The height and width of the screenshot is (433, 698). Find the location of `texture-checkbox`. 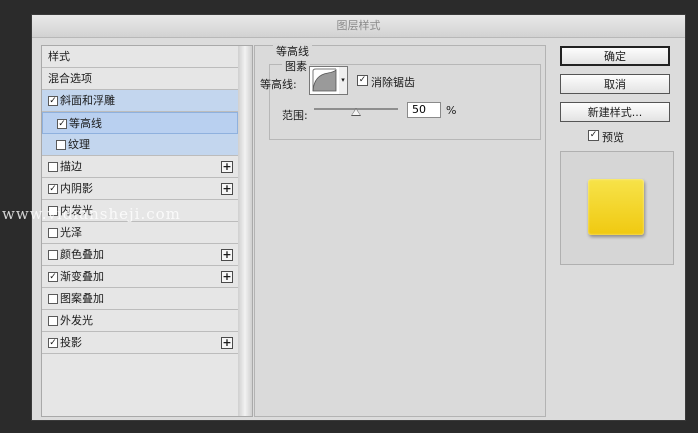

texture-checkbox is located at coordinates (61, 145).